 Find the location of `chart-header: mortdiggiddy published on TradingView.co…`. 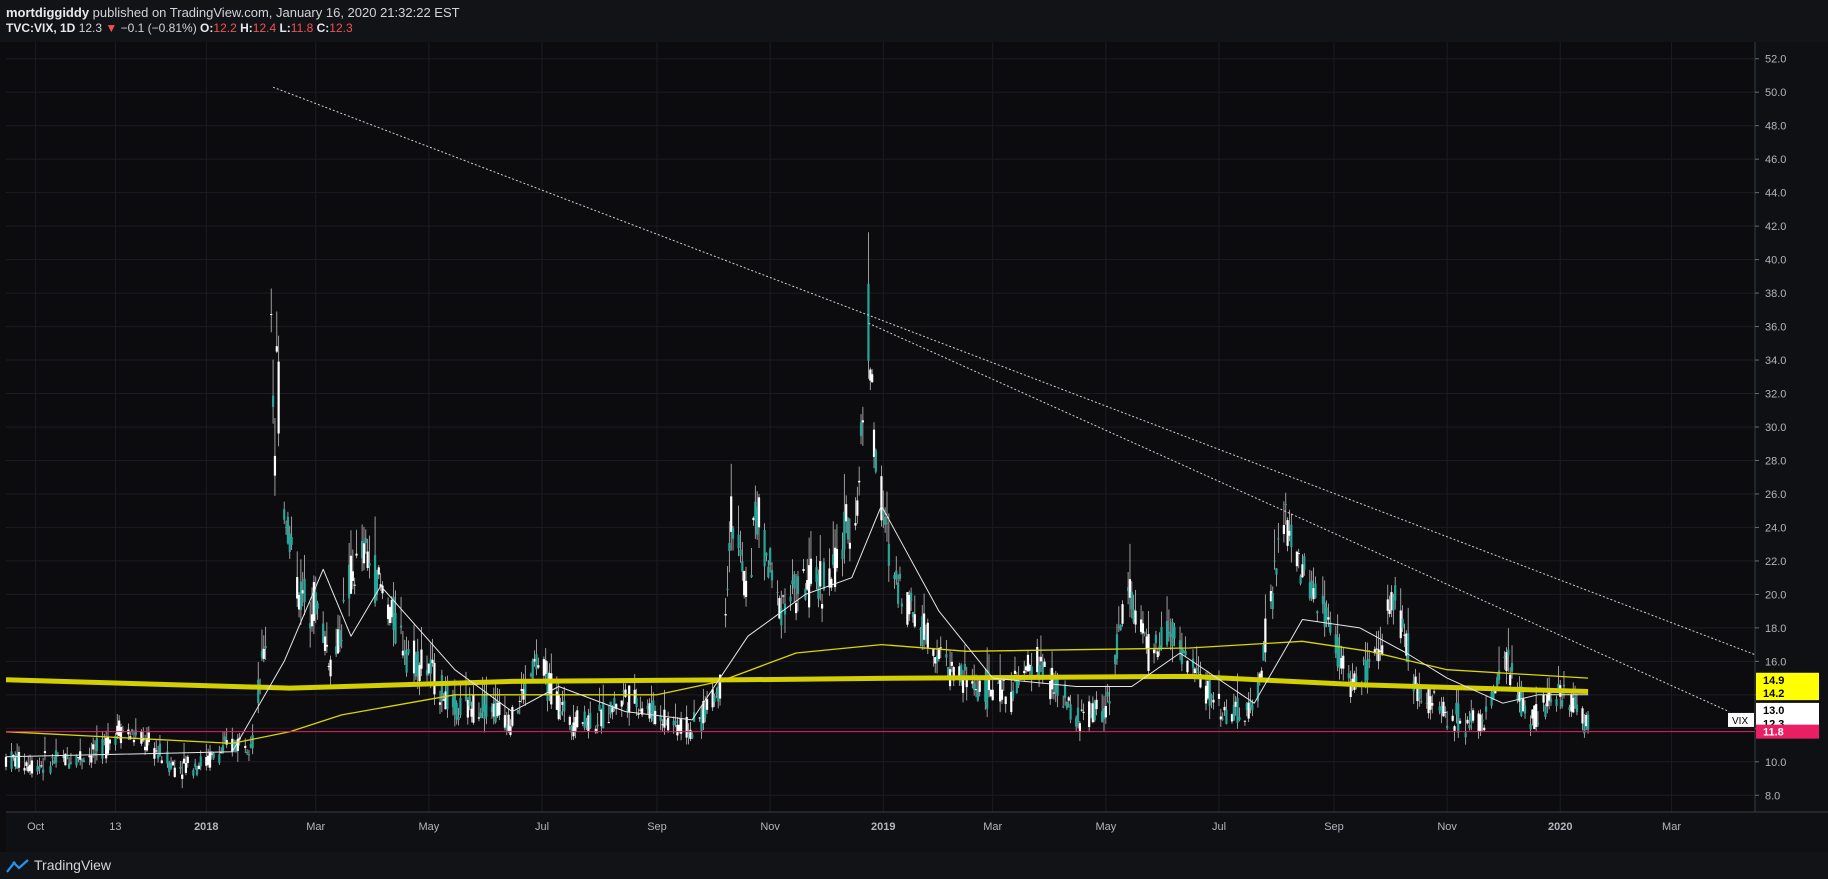

chart-header: mortdiggiddy published on TradingView.co… is located at coordinates (914, 21).